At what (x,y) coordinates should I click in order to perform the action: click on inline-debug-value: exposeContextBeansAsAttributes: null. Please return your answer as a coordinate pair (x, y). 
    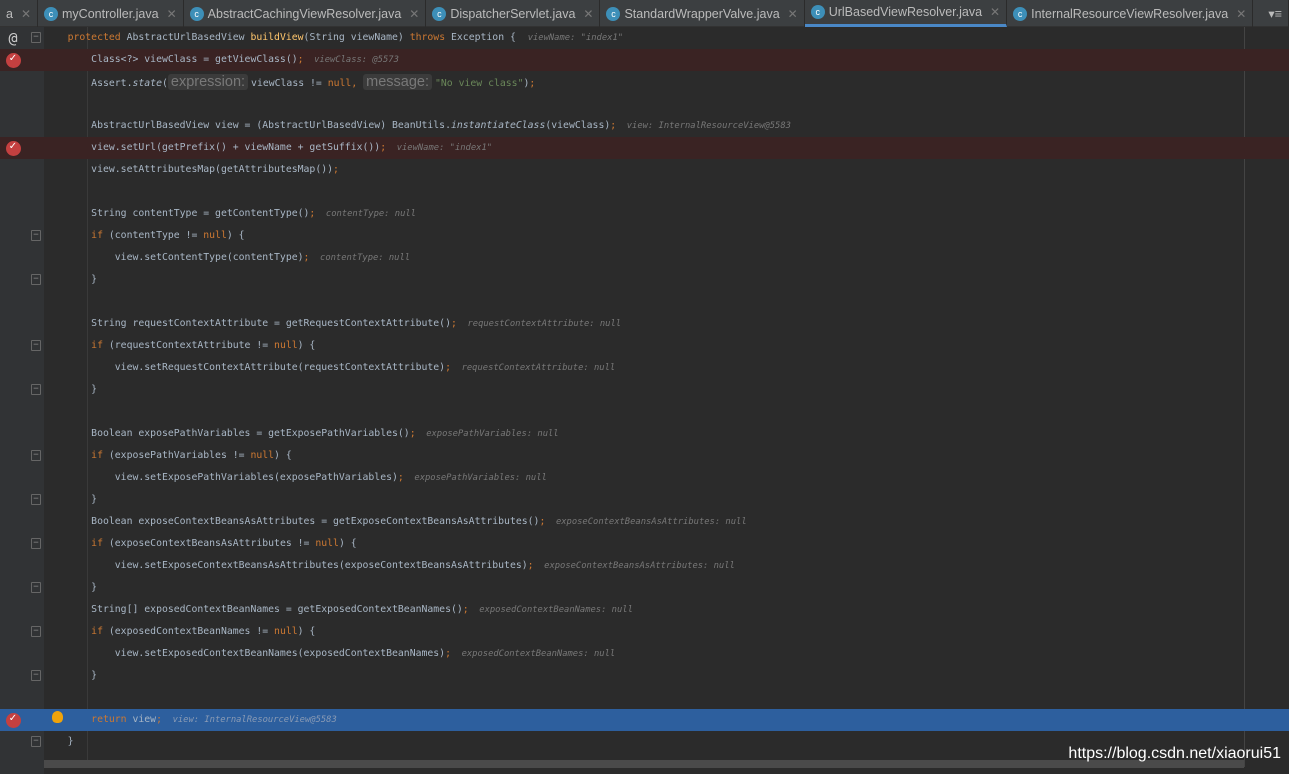
    Looking at the image, I should click on (634, 566).